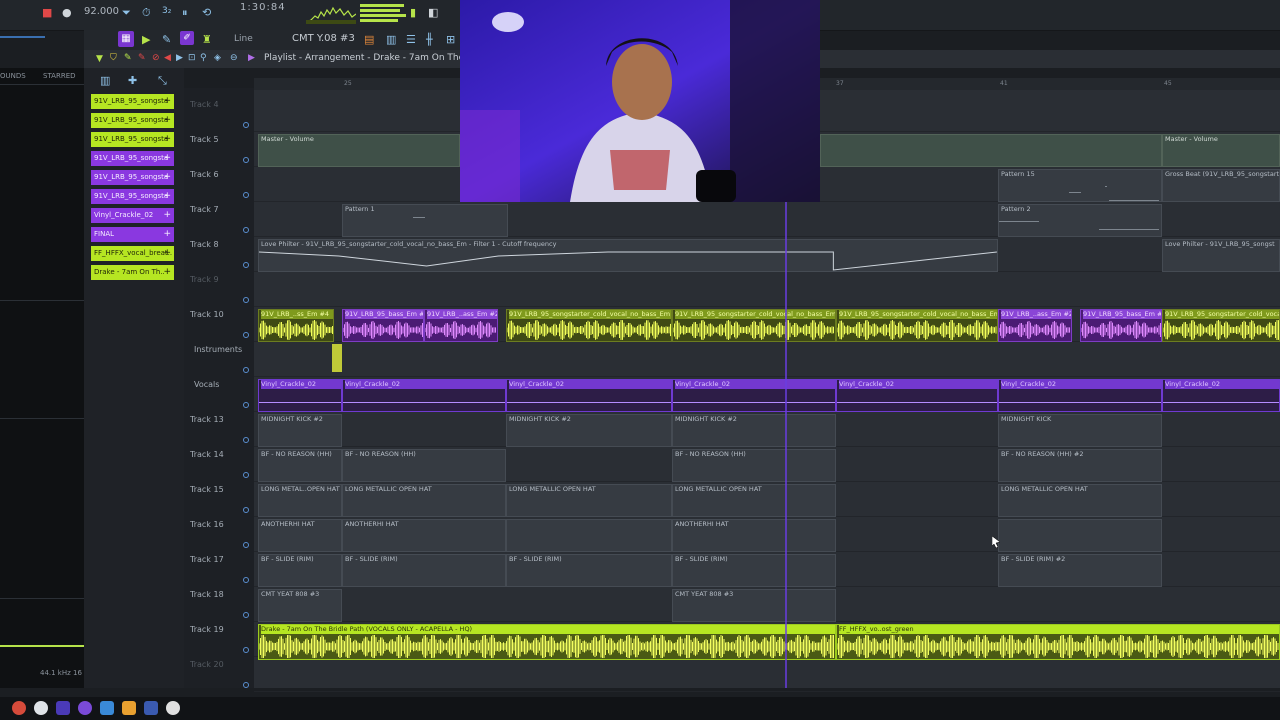  Describe the element at coordinates (424, 570) in the screenshot. I see `clip-slide-2: BF - SLIDE (RIM)` at that location.